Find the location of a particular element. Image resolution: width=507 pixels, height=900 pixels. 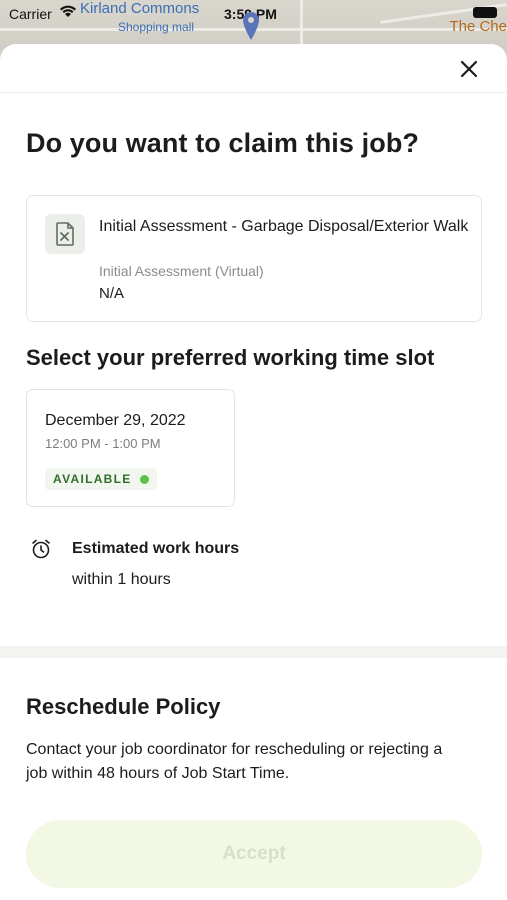

close-icon is located at coordinates (469, 69).